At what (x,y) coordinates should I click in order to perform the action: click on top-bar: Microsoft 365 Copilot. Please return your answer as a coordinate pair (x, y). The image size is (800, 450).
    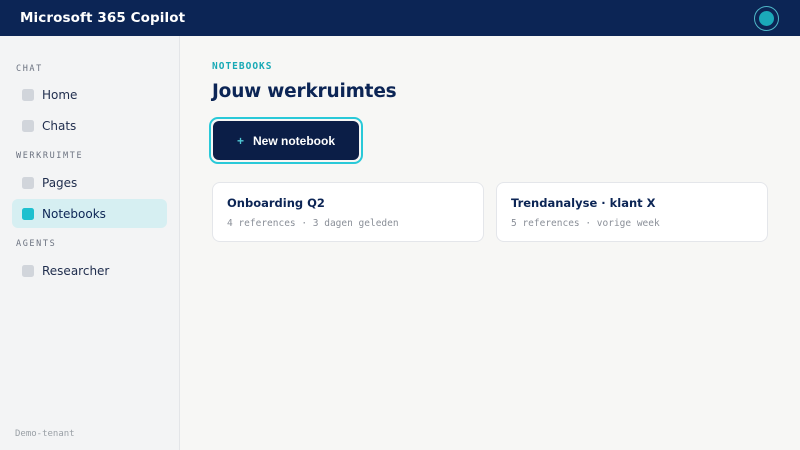
    Looking at the image, I should click on (400, 18).